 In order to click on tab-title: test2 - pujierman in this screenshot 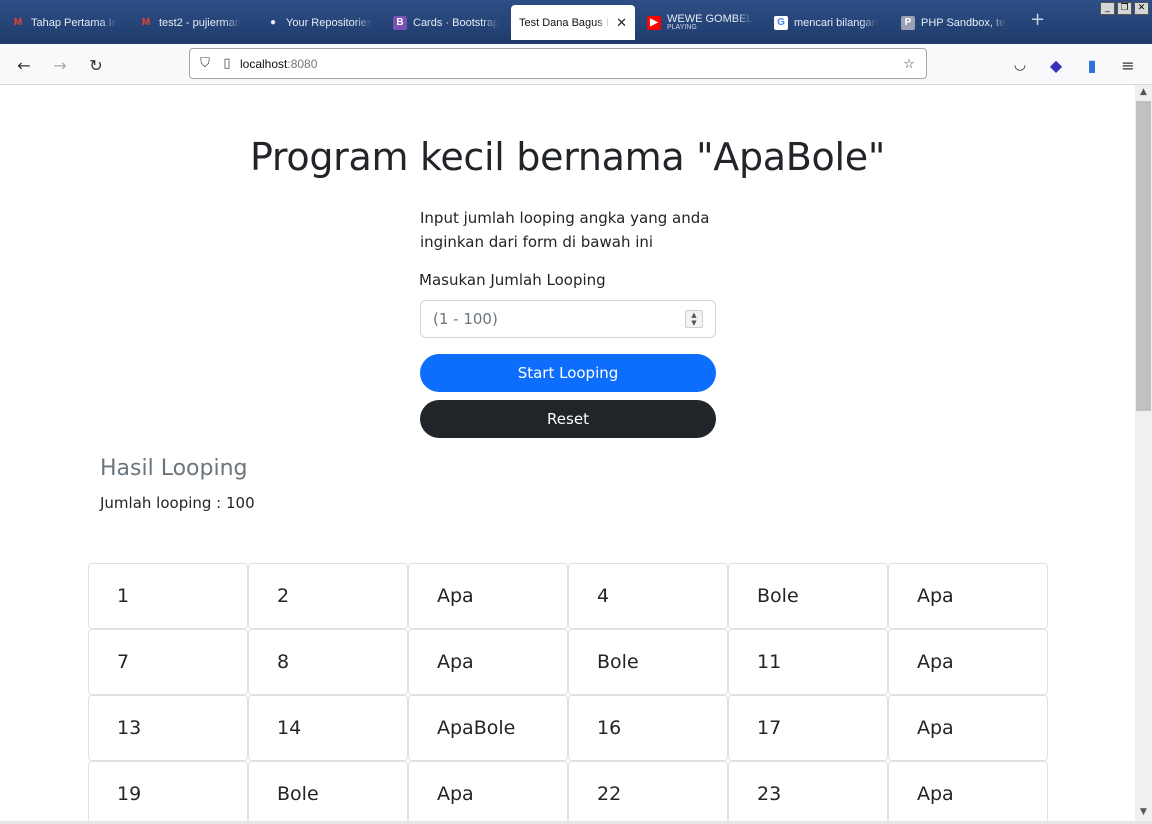, I will do `click(200, 22)`.